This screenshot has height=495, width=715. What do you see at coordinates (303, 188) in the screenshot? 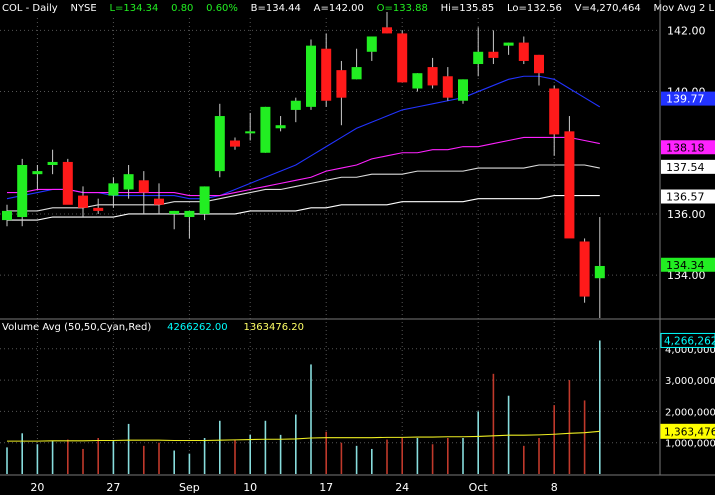
I see `moving-average-white1` at bounding box center [303, 188].